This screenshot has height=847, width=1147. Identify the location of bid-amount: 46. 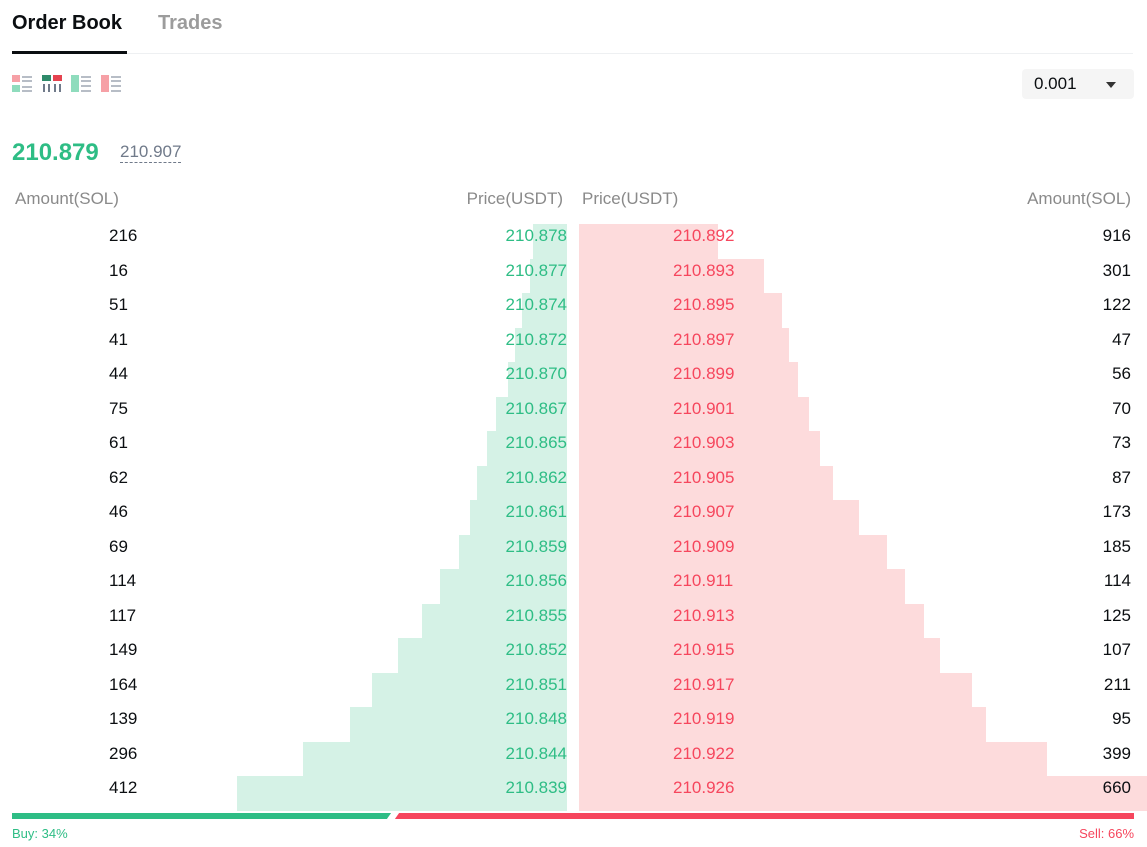
(118, 511).